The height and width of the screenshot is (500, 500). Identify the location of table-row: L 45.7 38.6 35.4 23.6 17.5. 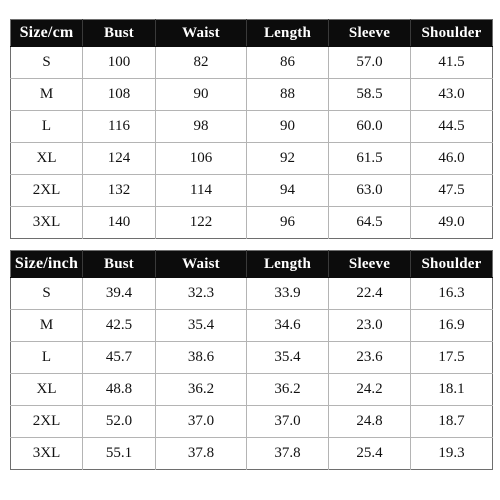
(251, 357).